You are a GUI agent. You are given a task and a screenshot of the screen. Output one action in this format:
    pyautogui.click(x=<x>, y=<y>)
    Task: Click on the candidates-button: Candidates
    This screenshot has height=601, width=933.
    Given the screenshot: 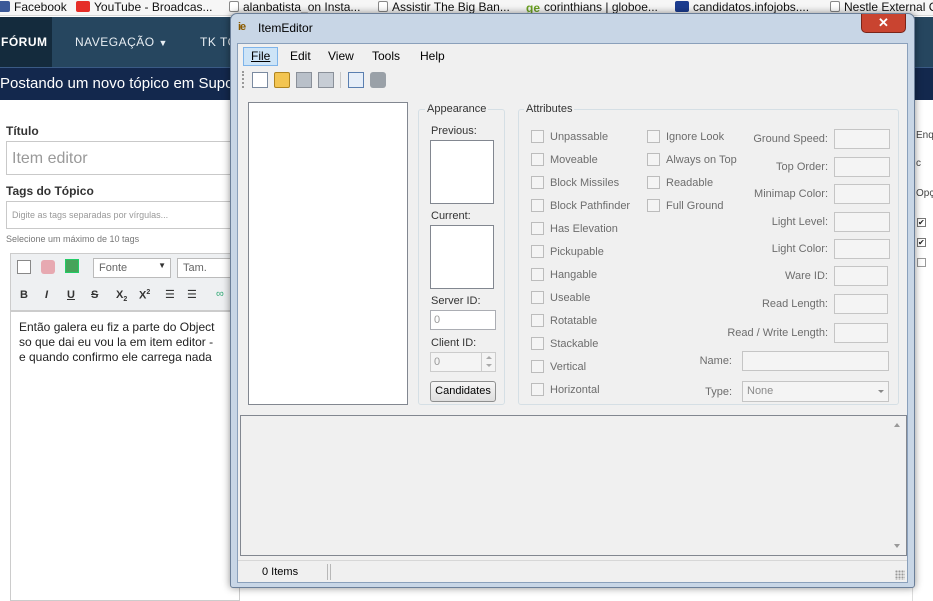 What is the action you would take?
    pyautogui.click(x=463, y=391)
    